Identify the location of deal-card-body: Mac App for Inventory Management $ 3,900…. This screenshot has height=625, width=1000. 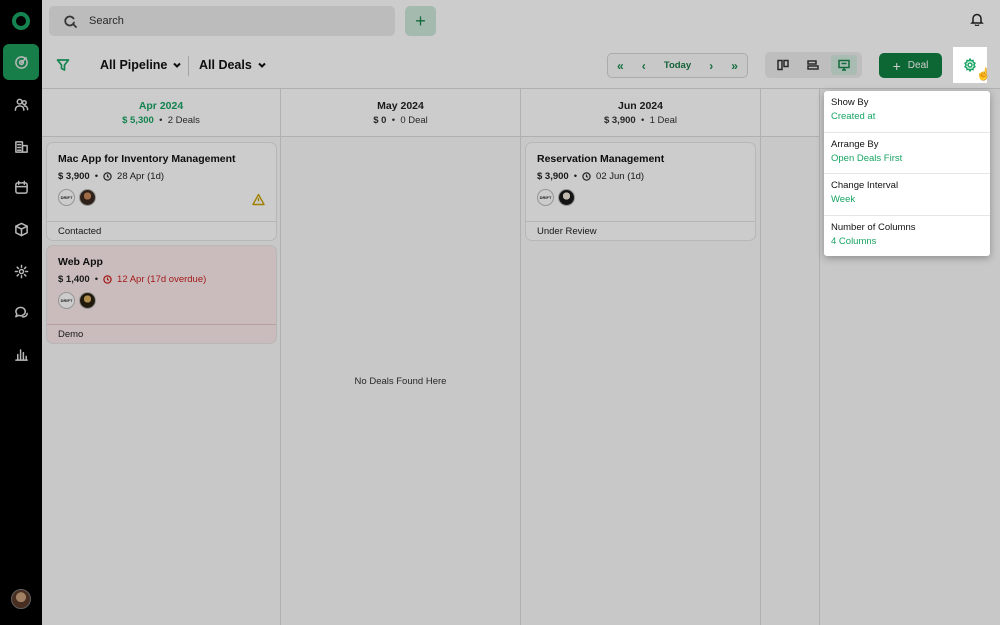
(161, 182).